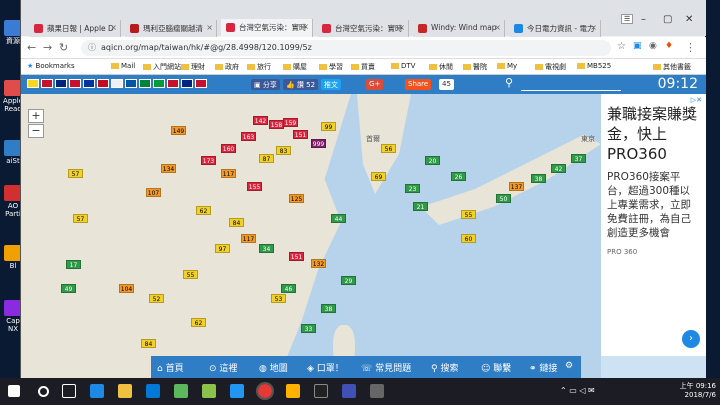 The image size is (720, 405). I want to click on bookmark-star-icon: ☆, so click(621, 46).